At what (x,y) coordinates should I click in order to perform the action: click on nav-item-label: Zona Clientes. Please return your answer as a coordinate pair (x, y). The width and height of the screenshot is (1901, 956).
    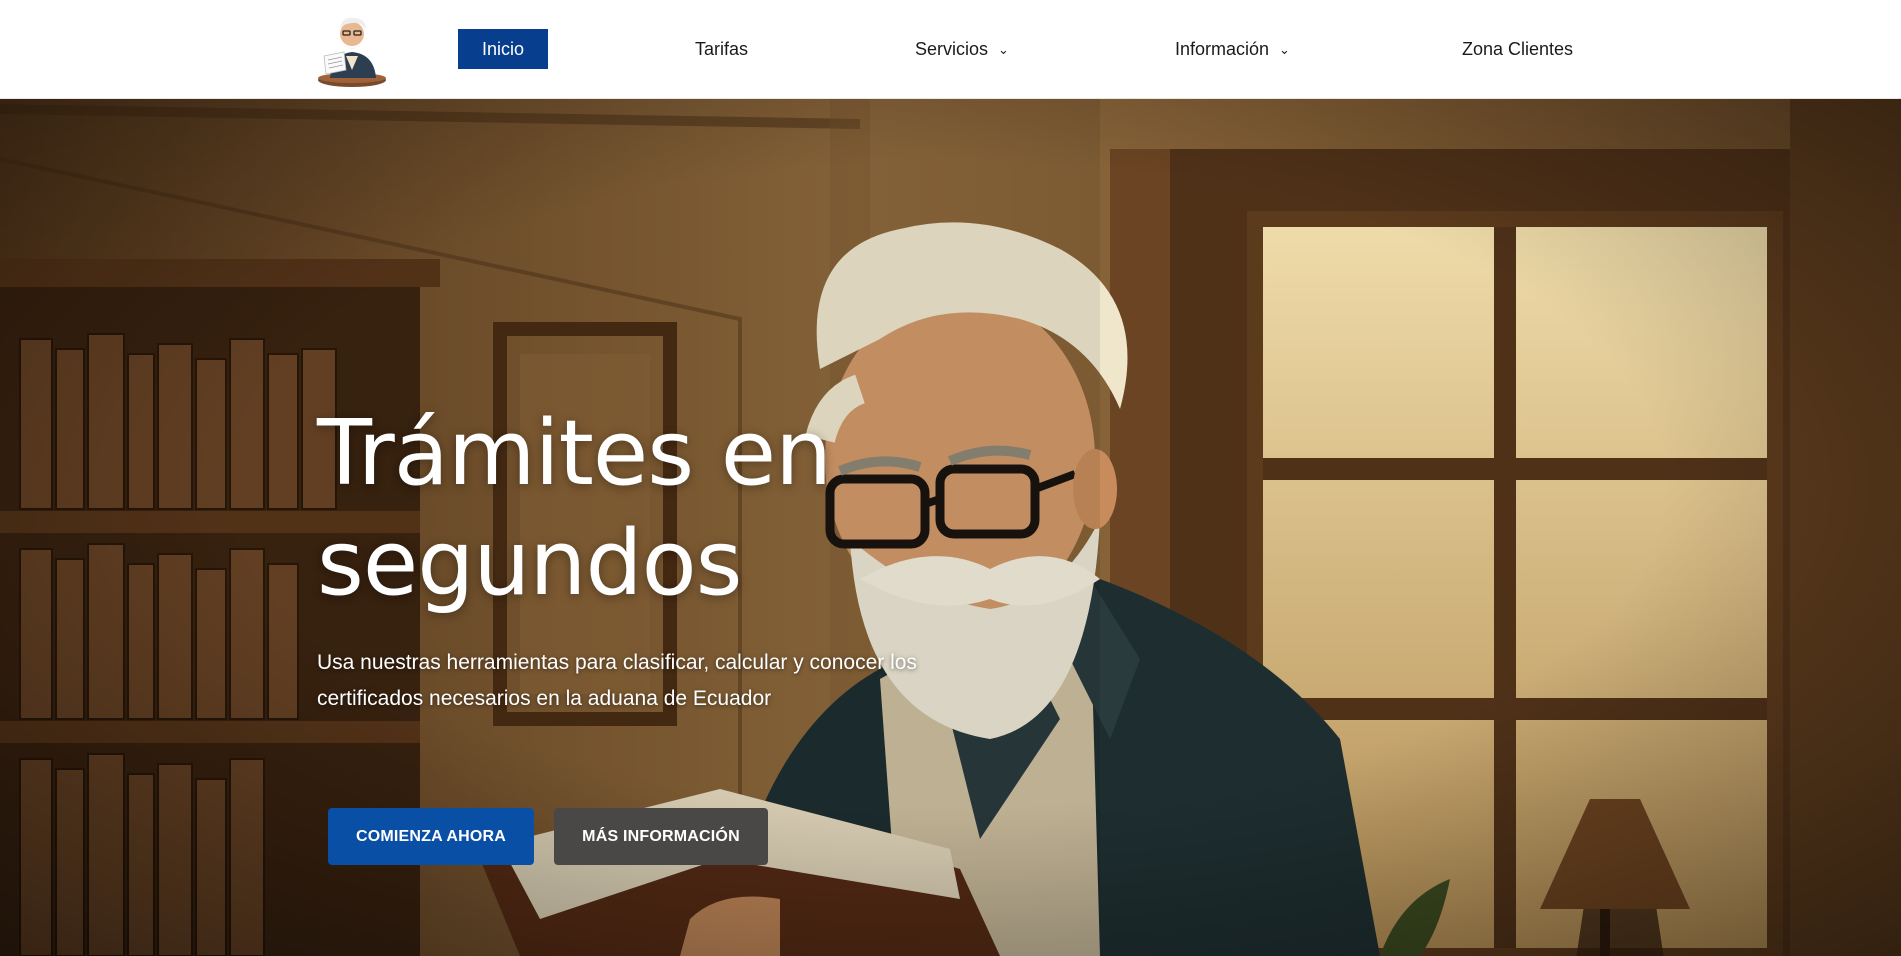
    Looking at the image, I should click on (1518, 49).